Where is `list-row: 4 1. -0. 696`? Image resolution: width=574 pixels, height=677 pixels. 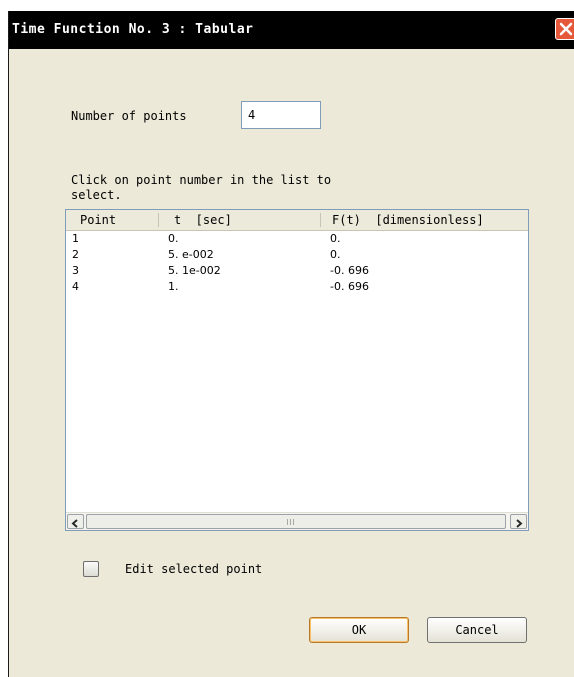 list-row: 4 1. -0. 696 is located at coordinates (297, 287).